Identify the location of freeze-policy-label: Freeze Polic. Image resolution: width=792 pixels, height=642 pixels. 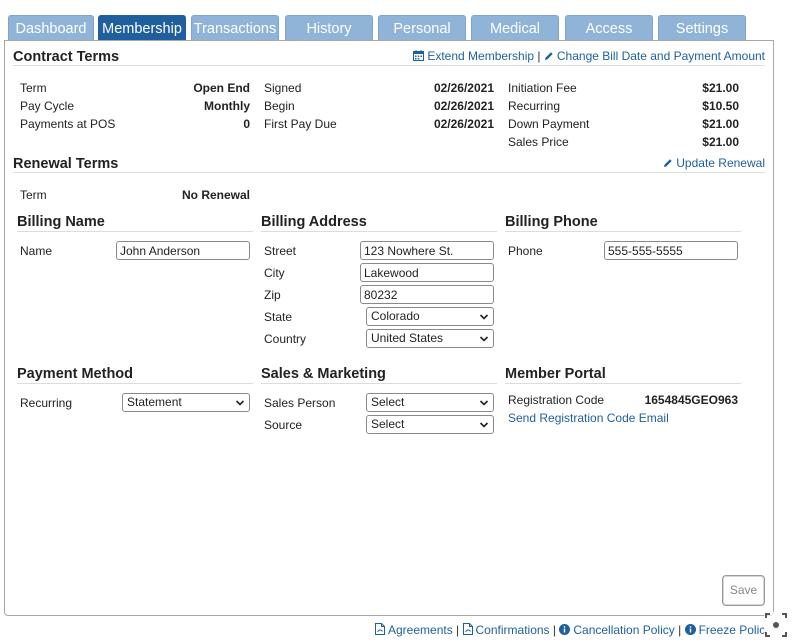
(732, 630).